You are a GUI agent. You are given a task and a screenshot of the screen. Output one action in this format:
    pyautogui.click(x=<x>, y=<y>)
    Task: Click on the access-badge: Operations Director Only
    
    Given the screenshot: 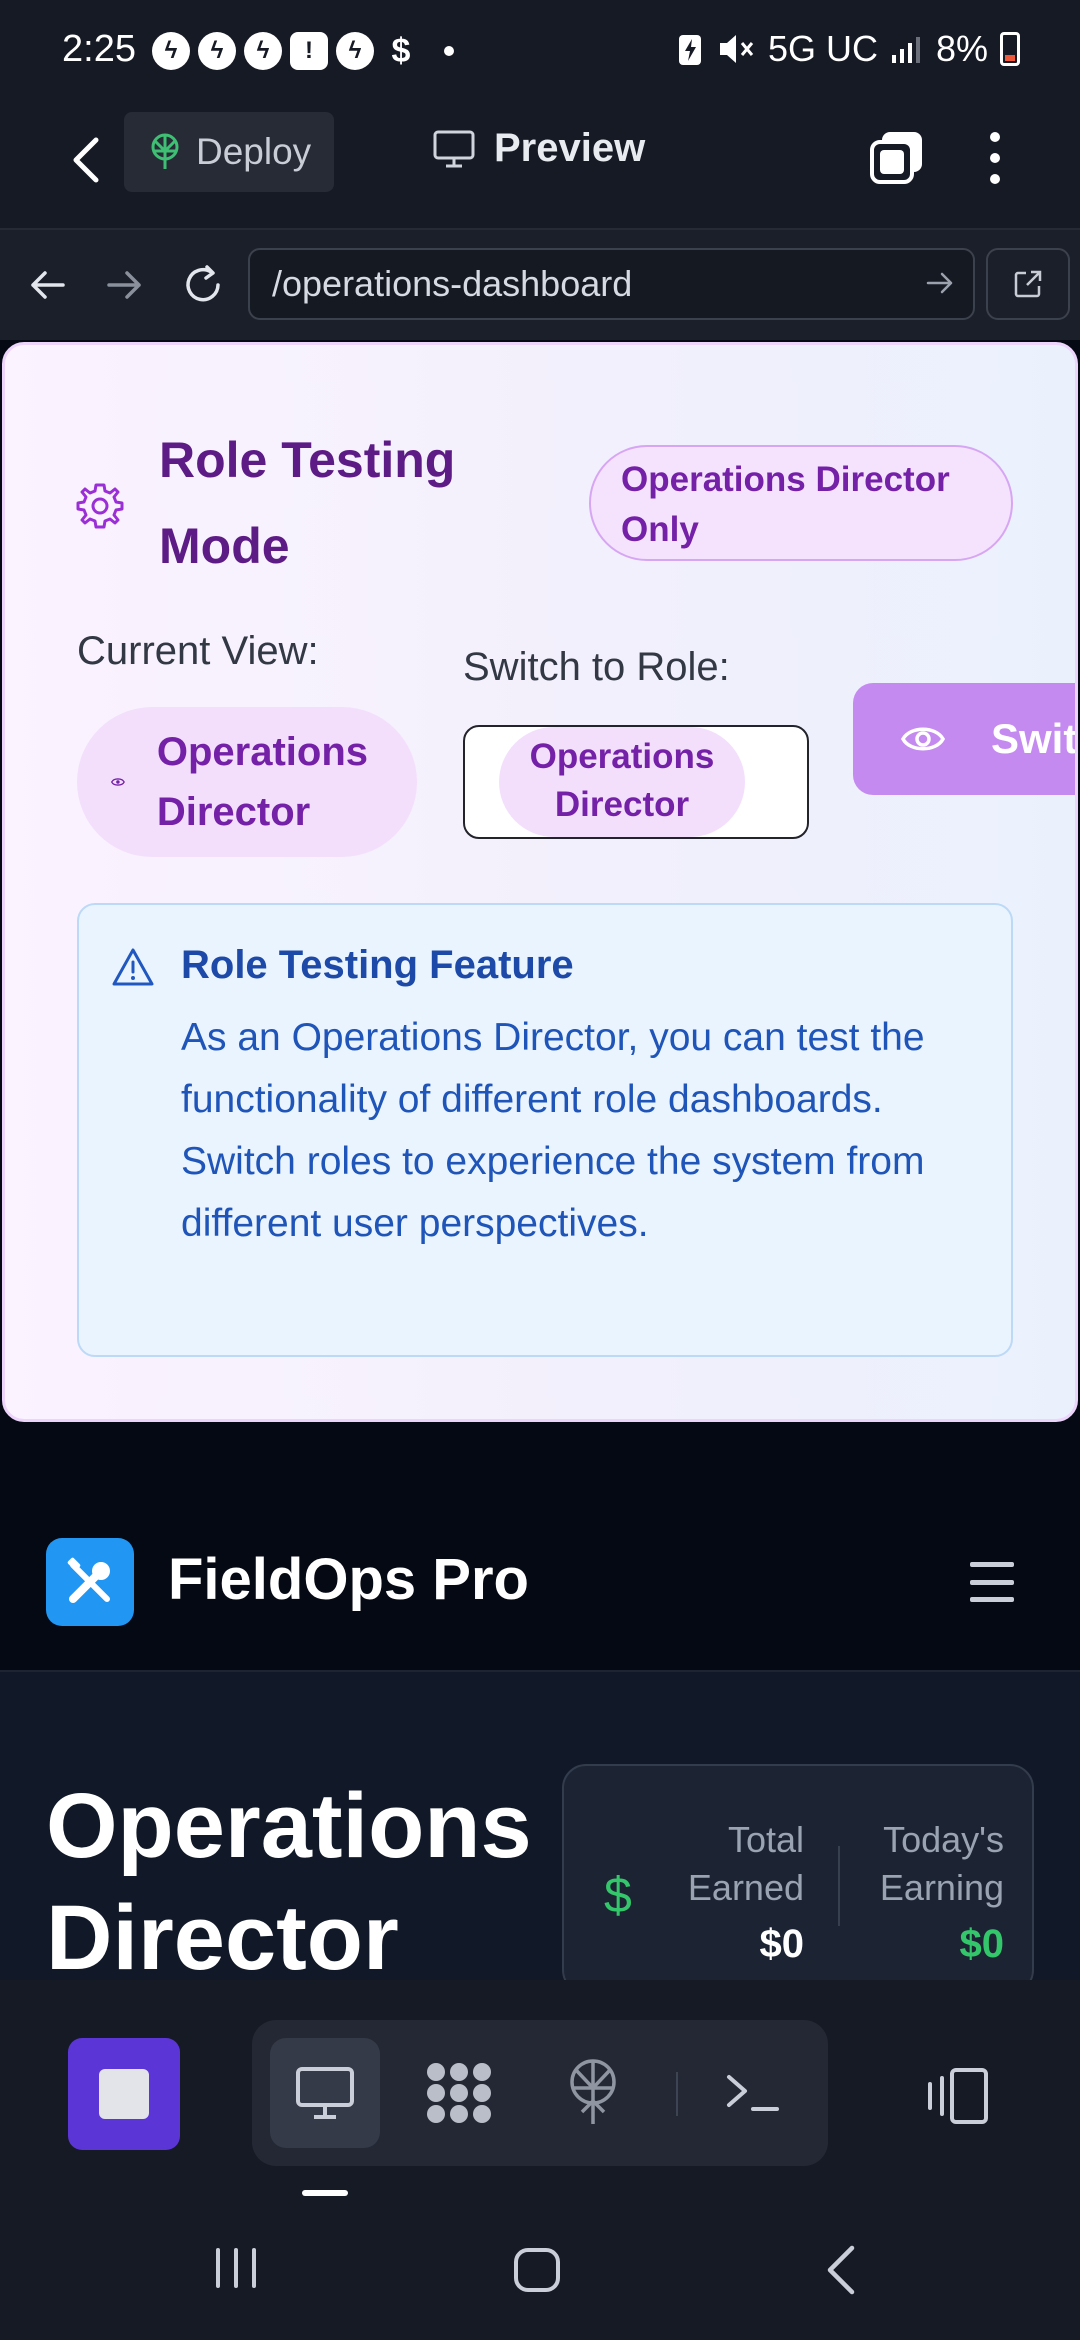 What is the action you would take?
    pyautogui.click(x=801, y=503)
    